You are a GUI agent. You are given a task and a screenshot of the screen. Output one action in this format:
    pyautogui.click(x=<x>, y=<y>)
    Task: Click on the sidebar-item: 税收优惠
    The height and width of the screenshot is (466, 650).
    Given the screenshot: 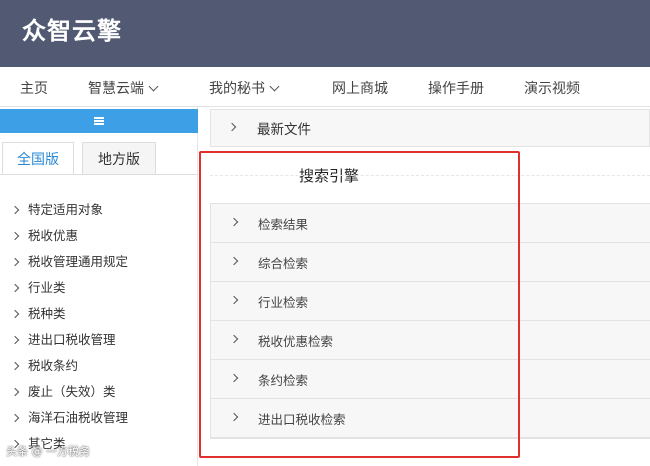 What is the action you would take?
    pyautogui.click(x=44, y=234)
    